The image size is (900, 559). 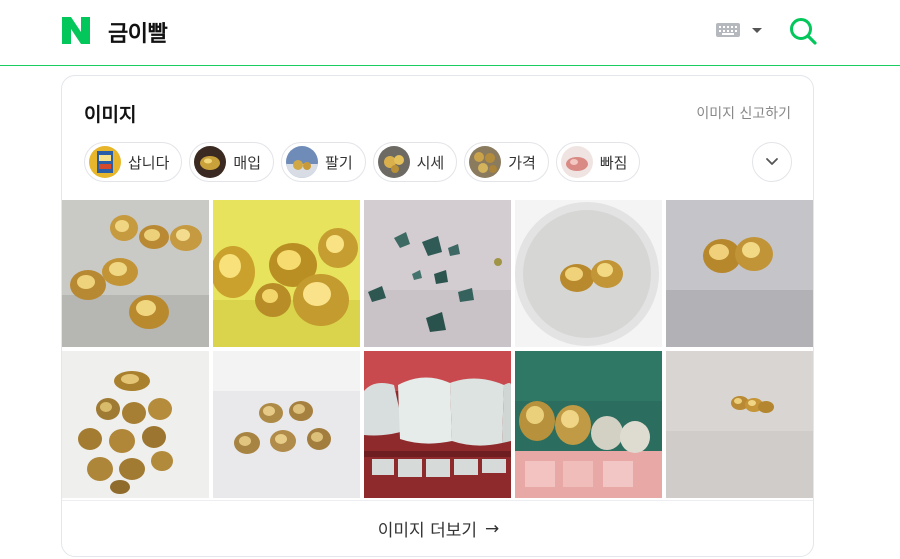 I want to click on chip-fell-out: 빠짐, so click(x=598, y=162).